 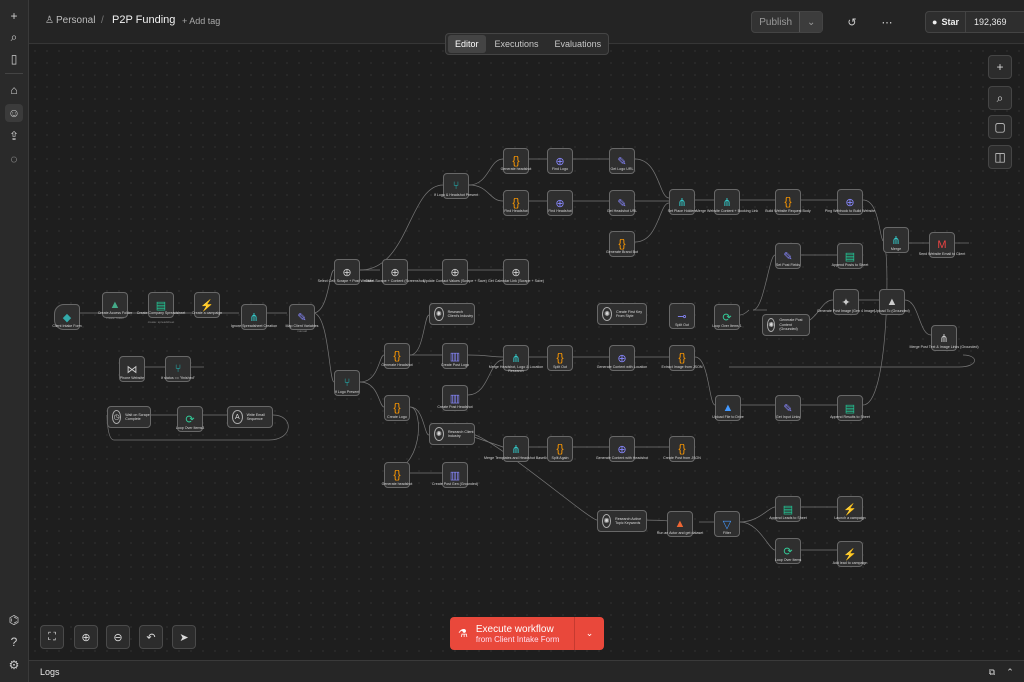 What do you see at coordinates (190, 428) in the screenshot?
I see `loop-over-items-3-label: Loop Over Items3` at bounding box center [190, 428].